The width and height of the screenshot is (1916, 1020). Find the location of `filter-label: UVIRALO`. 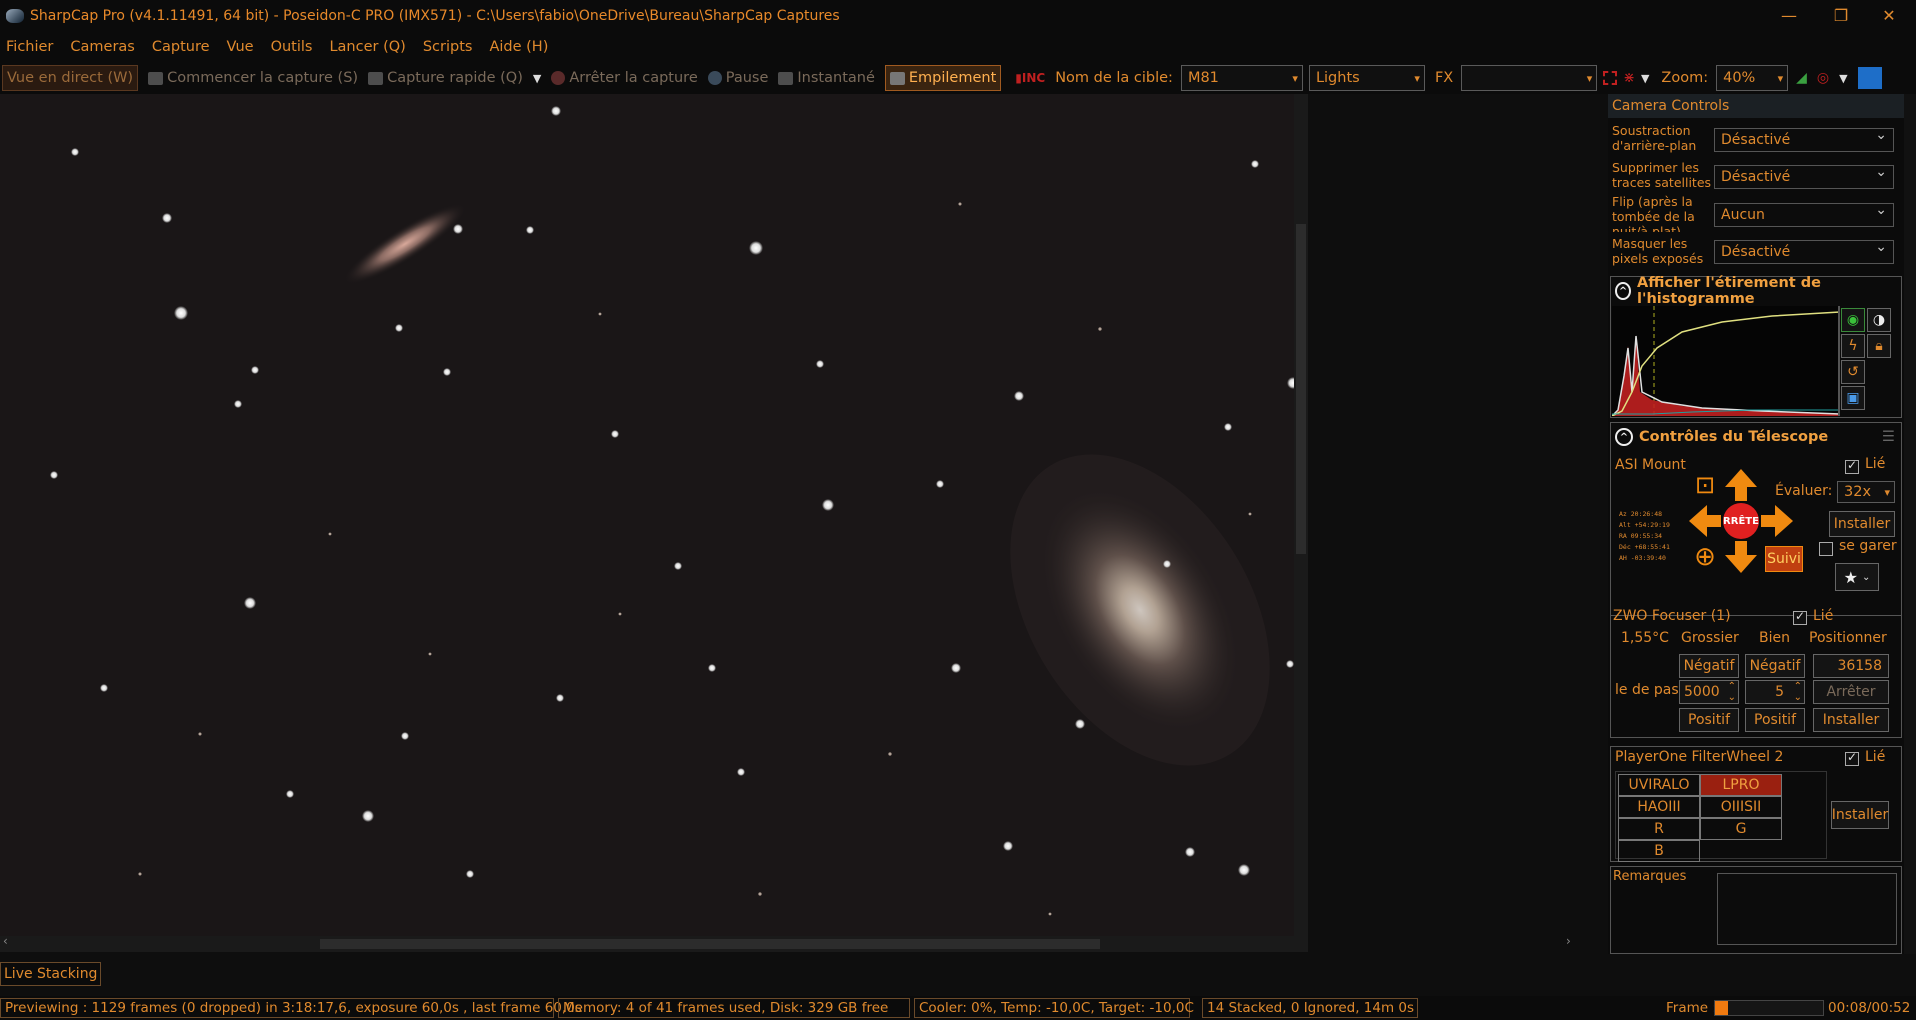

filter-label: UVIRALO is located at coordinates (1659, 785).